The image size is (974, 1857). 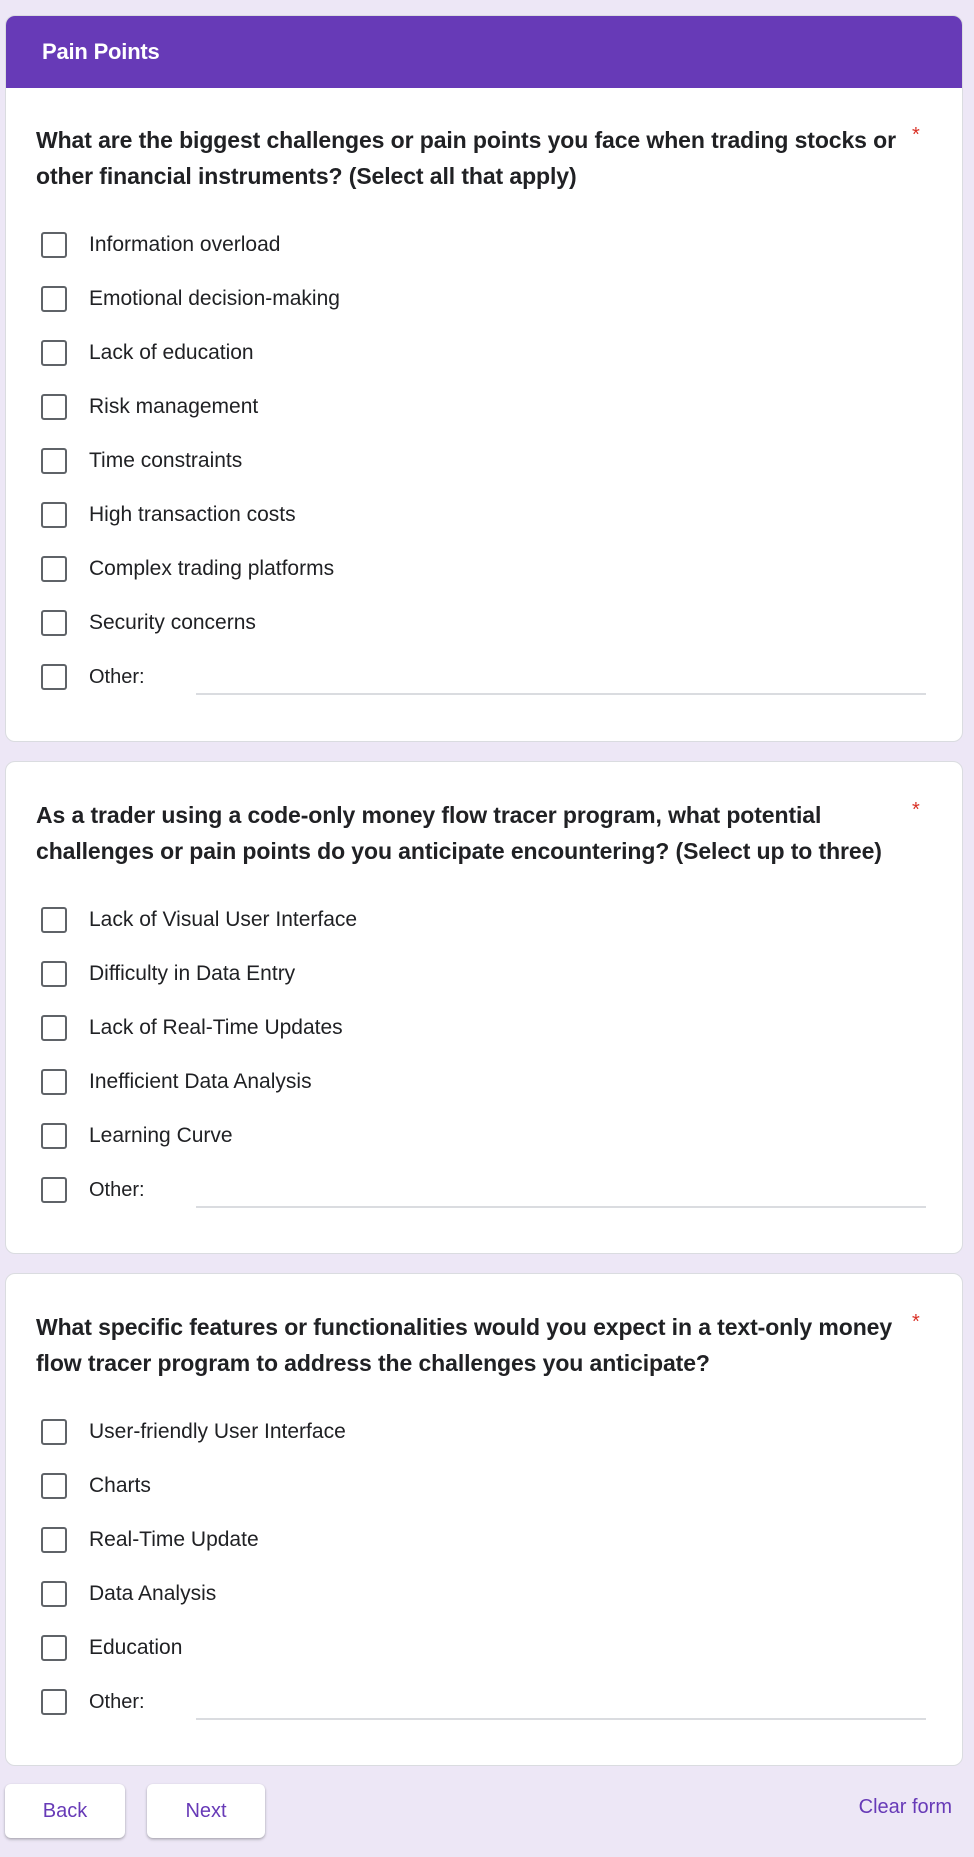 I want to click on next-button: Next, so click(x=206, y=1811).